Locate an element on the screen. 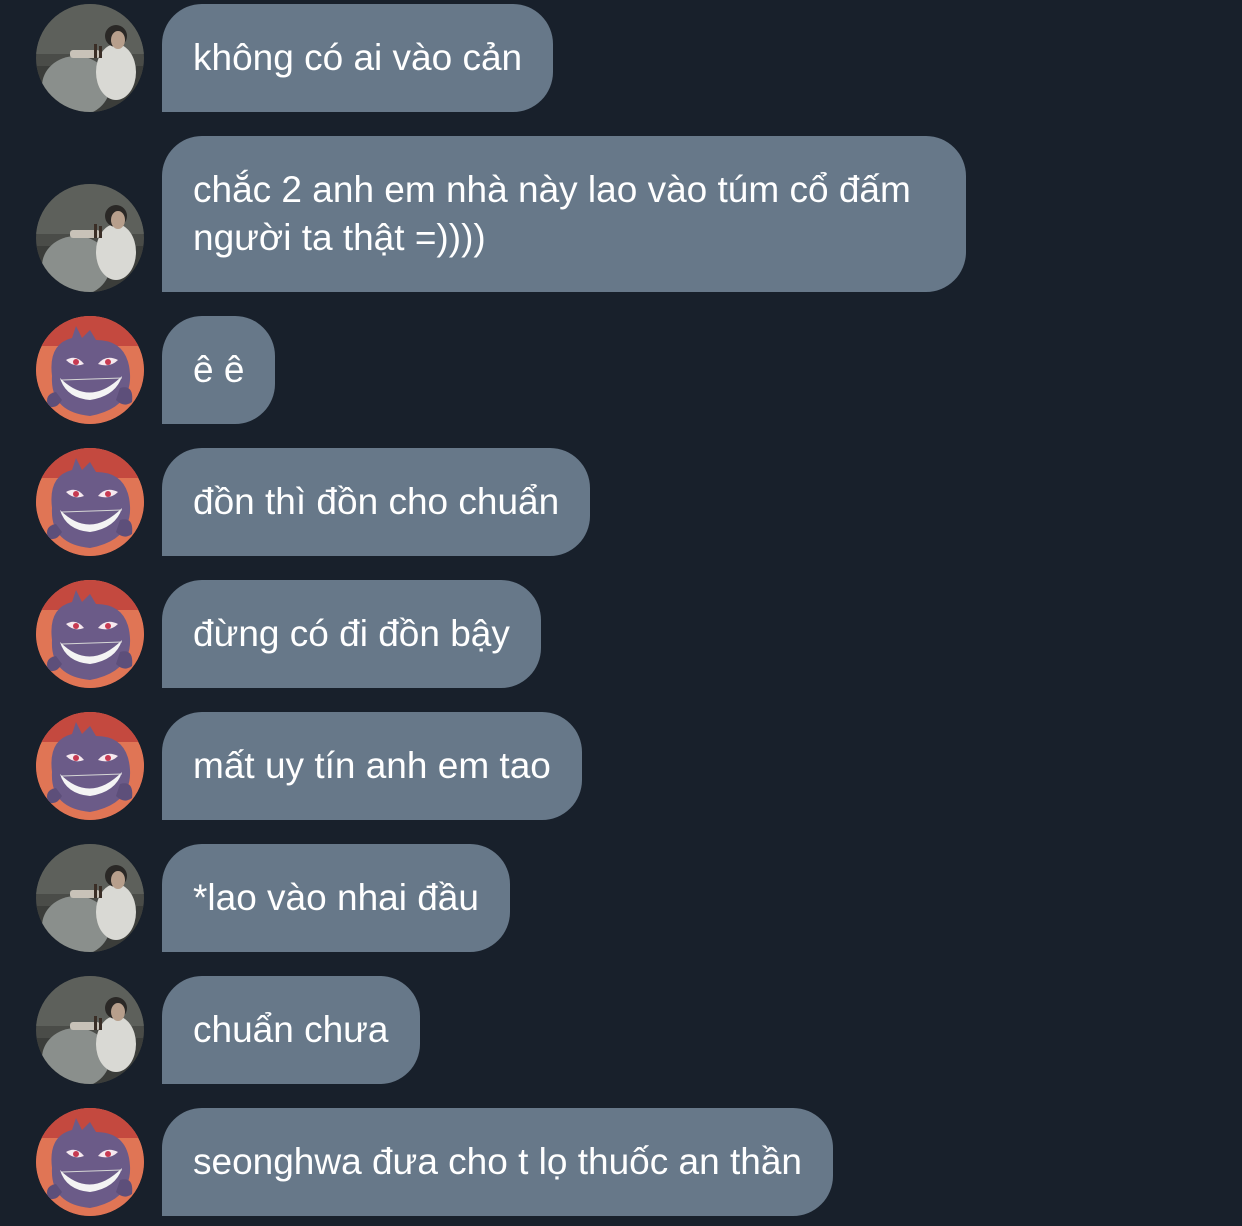  message-row: ê ê is located at coordinates (621, 370).